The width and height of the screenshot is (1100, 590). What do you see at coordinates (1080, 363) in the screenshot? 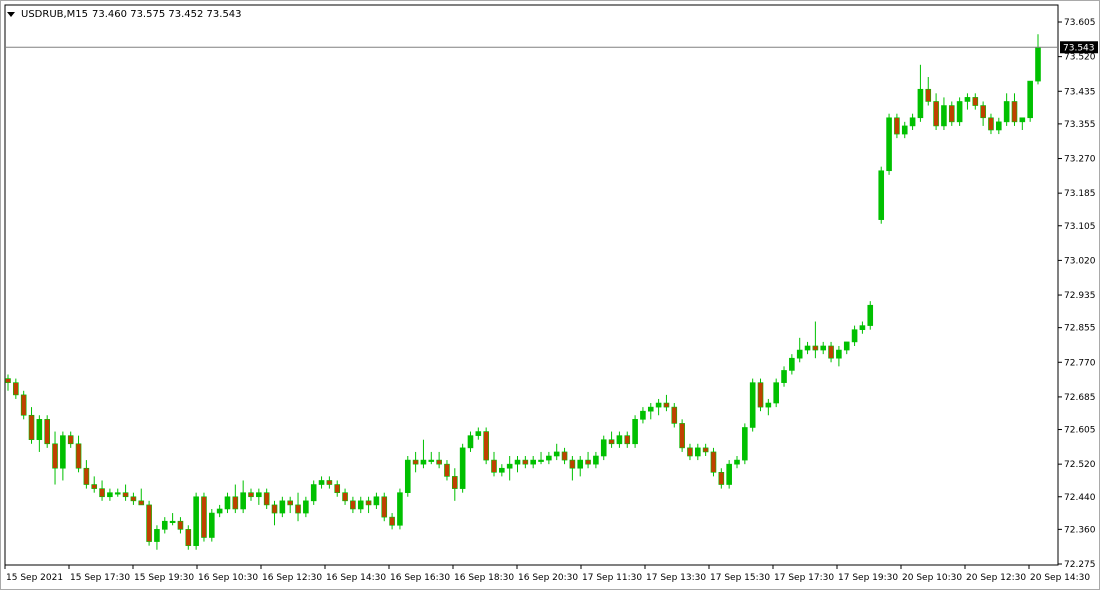
I see `y-tick-label: 72.770` at bounding box center [1080, 363].